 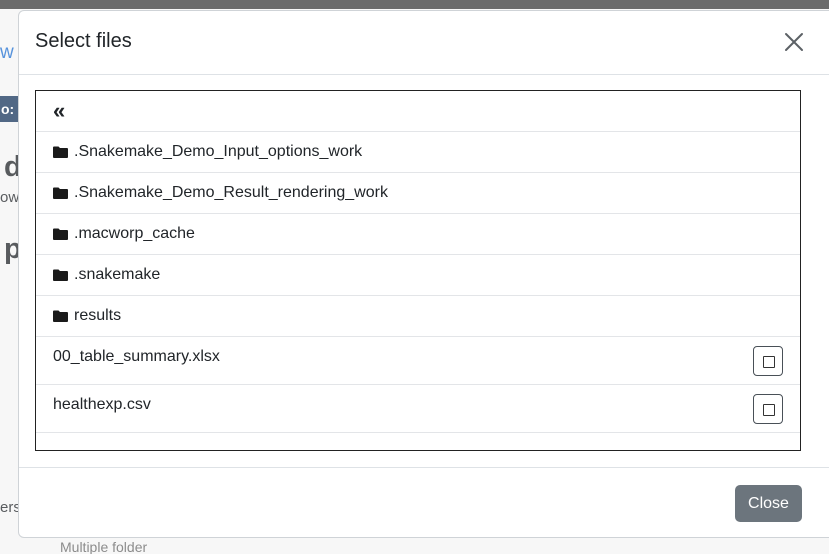 I want to click on modal-footer: Close, so click(x=424, y=502).